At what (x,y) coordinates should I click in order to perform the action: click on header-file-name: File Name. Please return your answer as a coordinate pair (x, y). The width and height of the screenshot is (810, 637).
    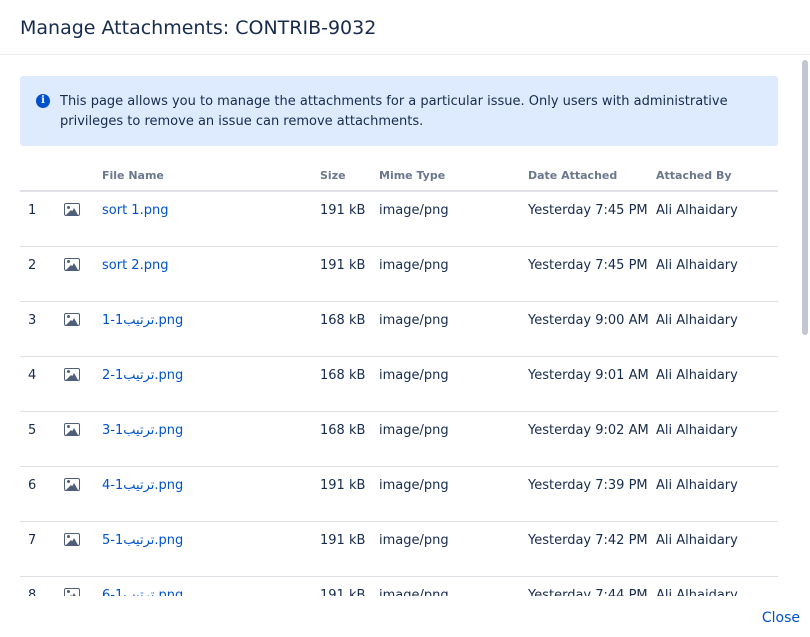
    Looking at the image, I should click on (211, 176).